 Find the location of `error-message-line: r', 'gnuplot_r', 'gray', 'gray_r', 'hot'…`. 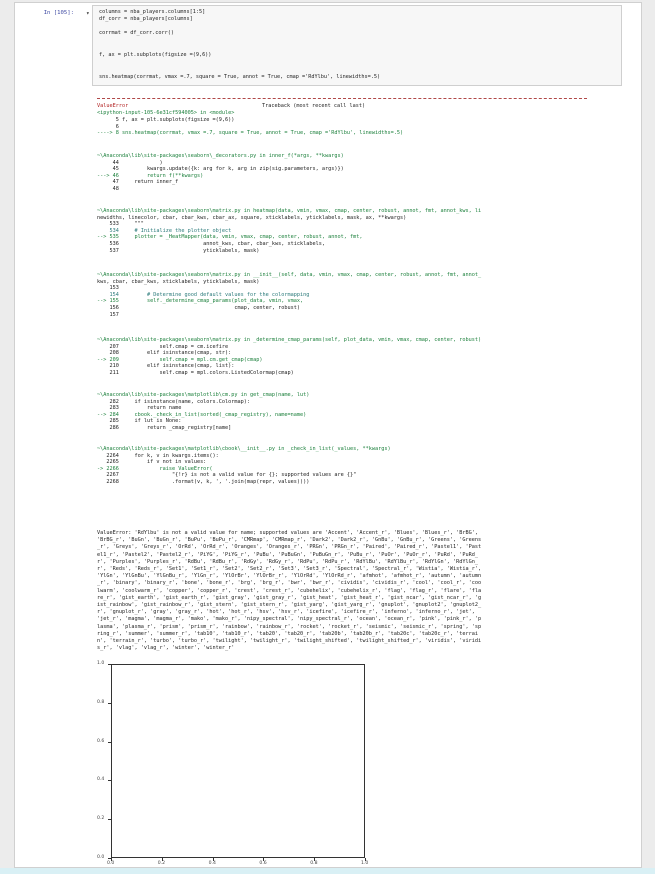

error-message-line: r', 'gnuplot_r', 'gray', 'gray_r', 'hot'… is located at coordinates (286, 612).